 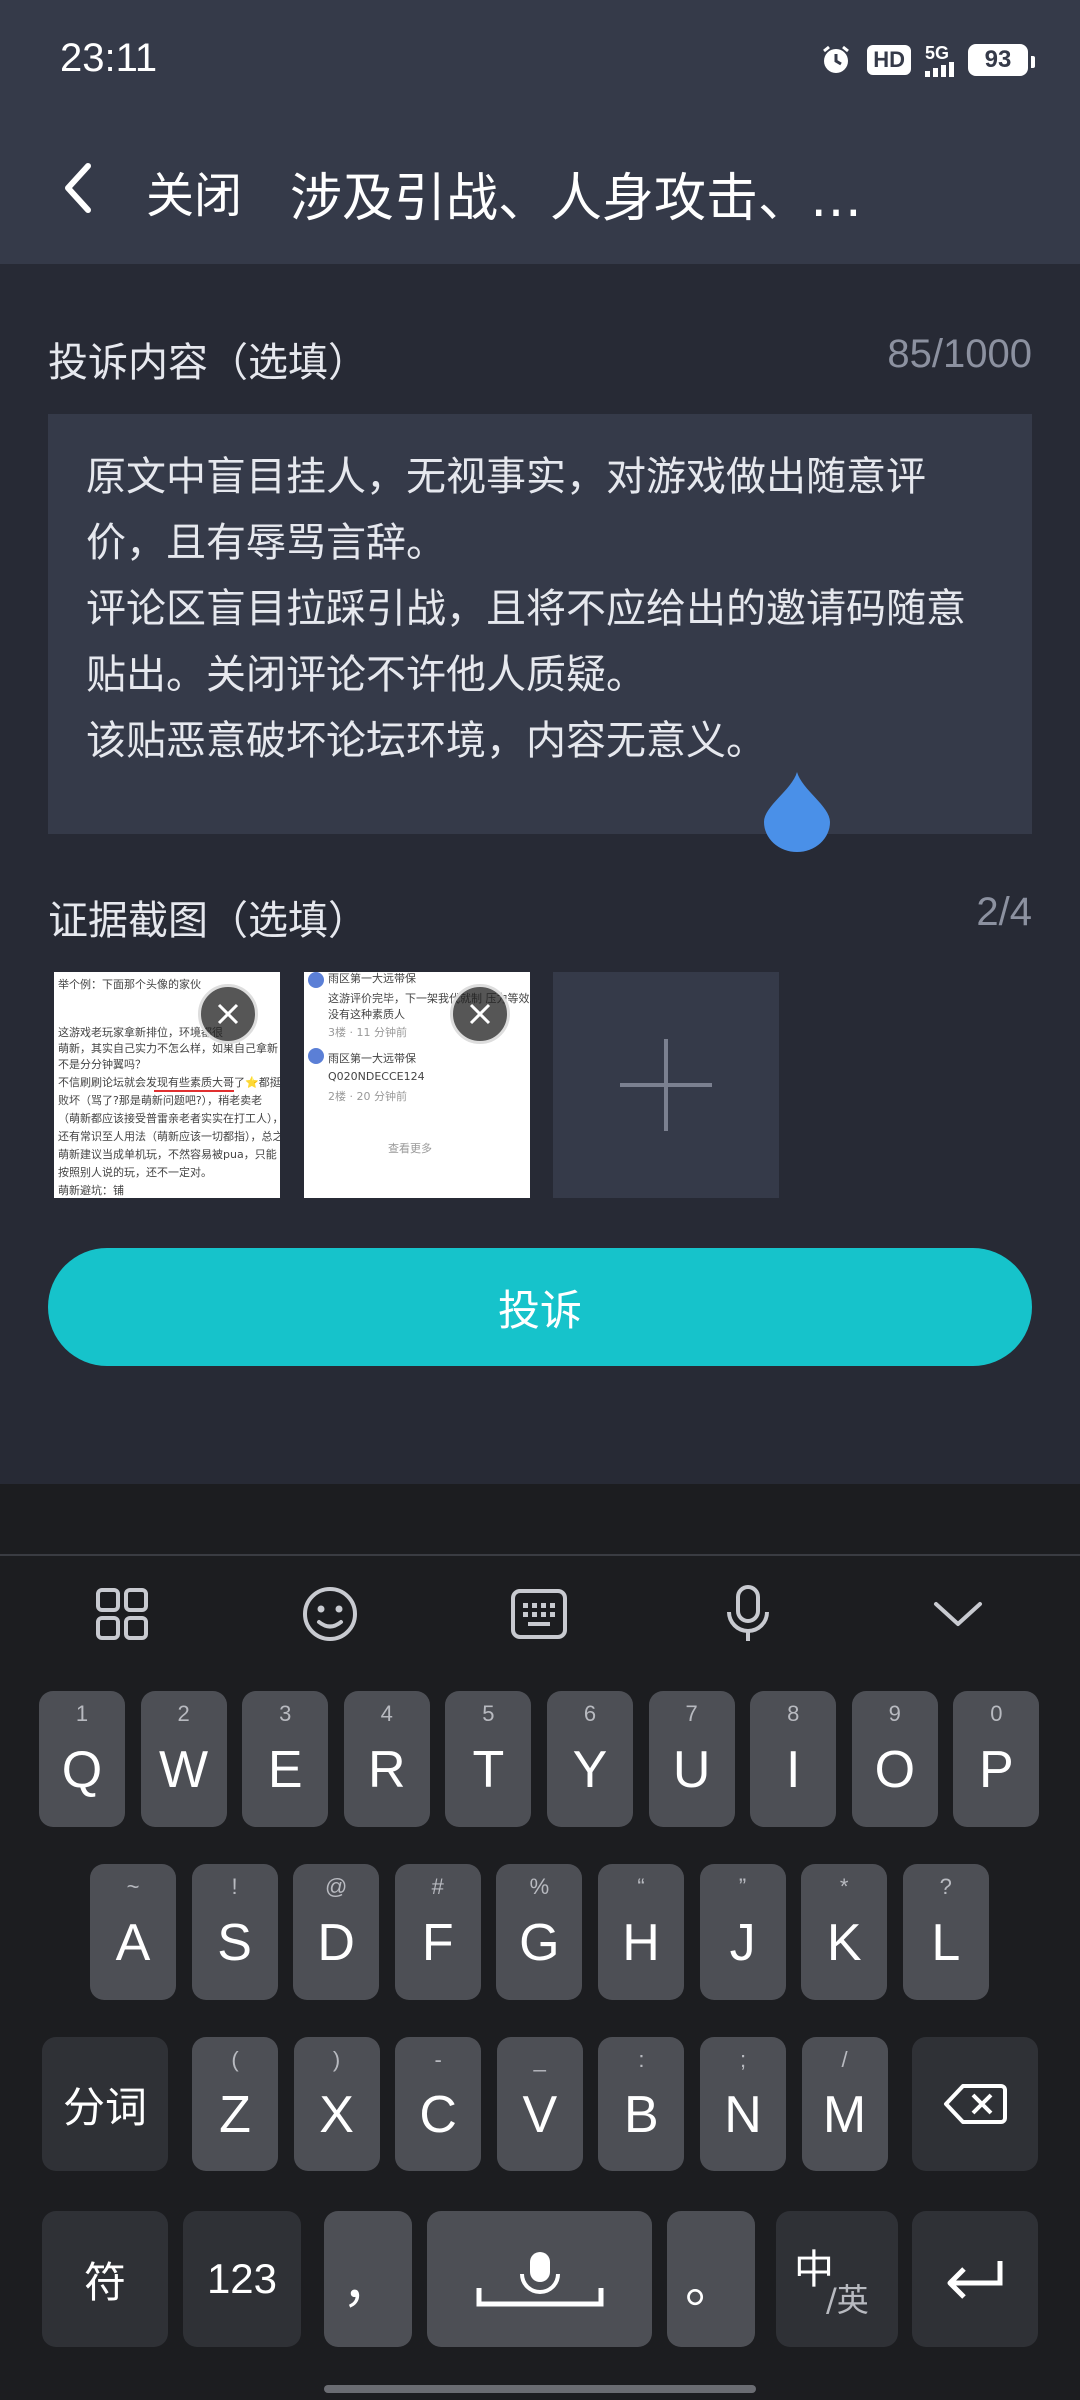 What do you see at coordinates (285, 1713) in the screenshot?
I see `key-hint: 3` at bounding box center [285, 1713].